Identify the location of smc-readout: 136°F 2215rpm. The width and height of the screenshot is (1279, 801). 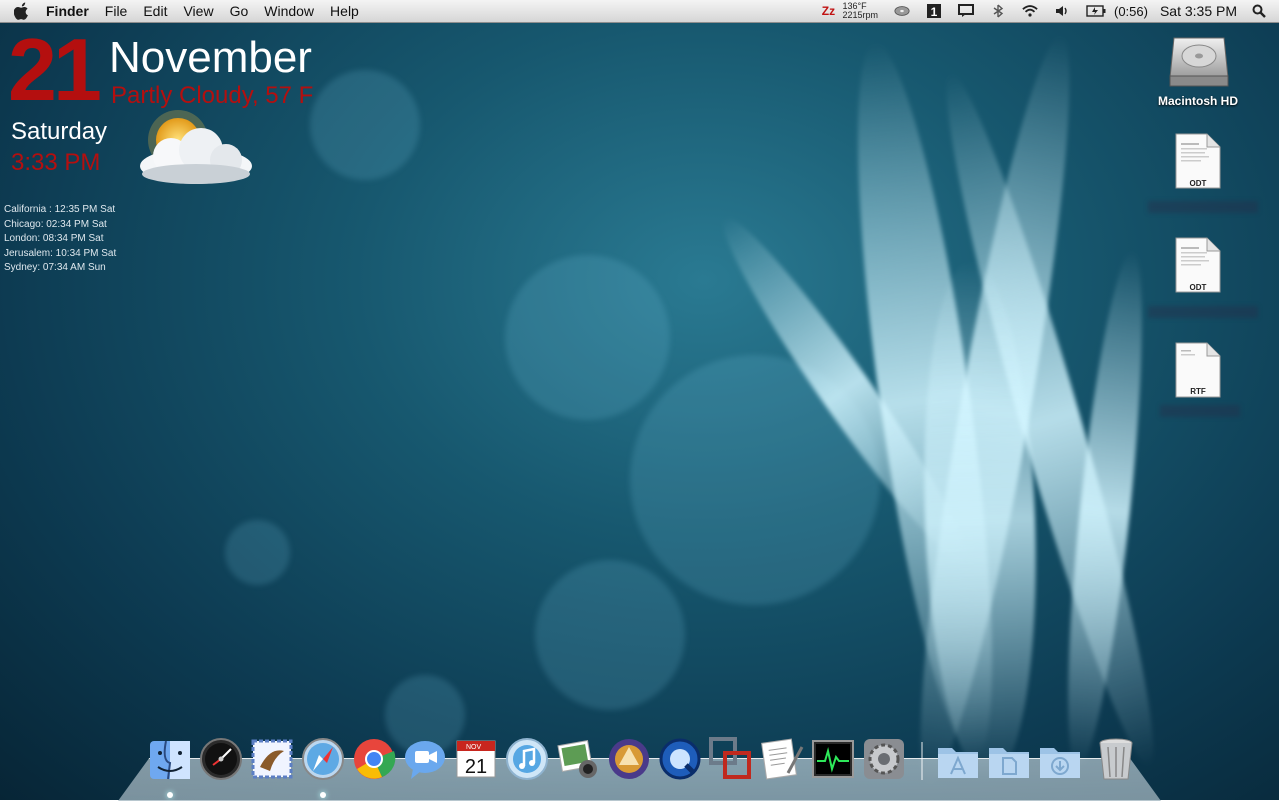
(860, 11).